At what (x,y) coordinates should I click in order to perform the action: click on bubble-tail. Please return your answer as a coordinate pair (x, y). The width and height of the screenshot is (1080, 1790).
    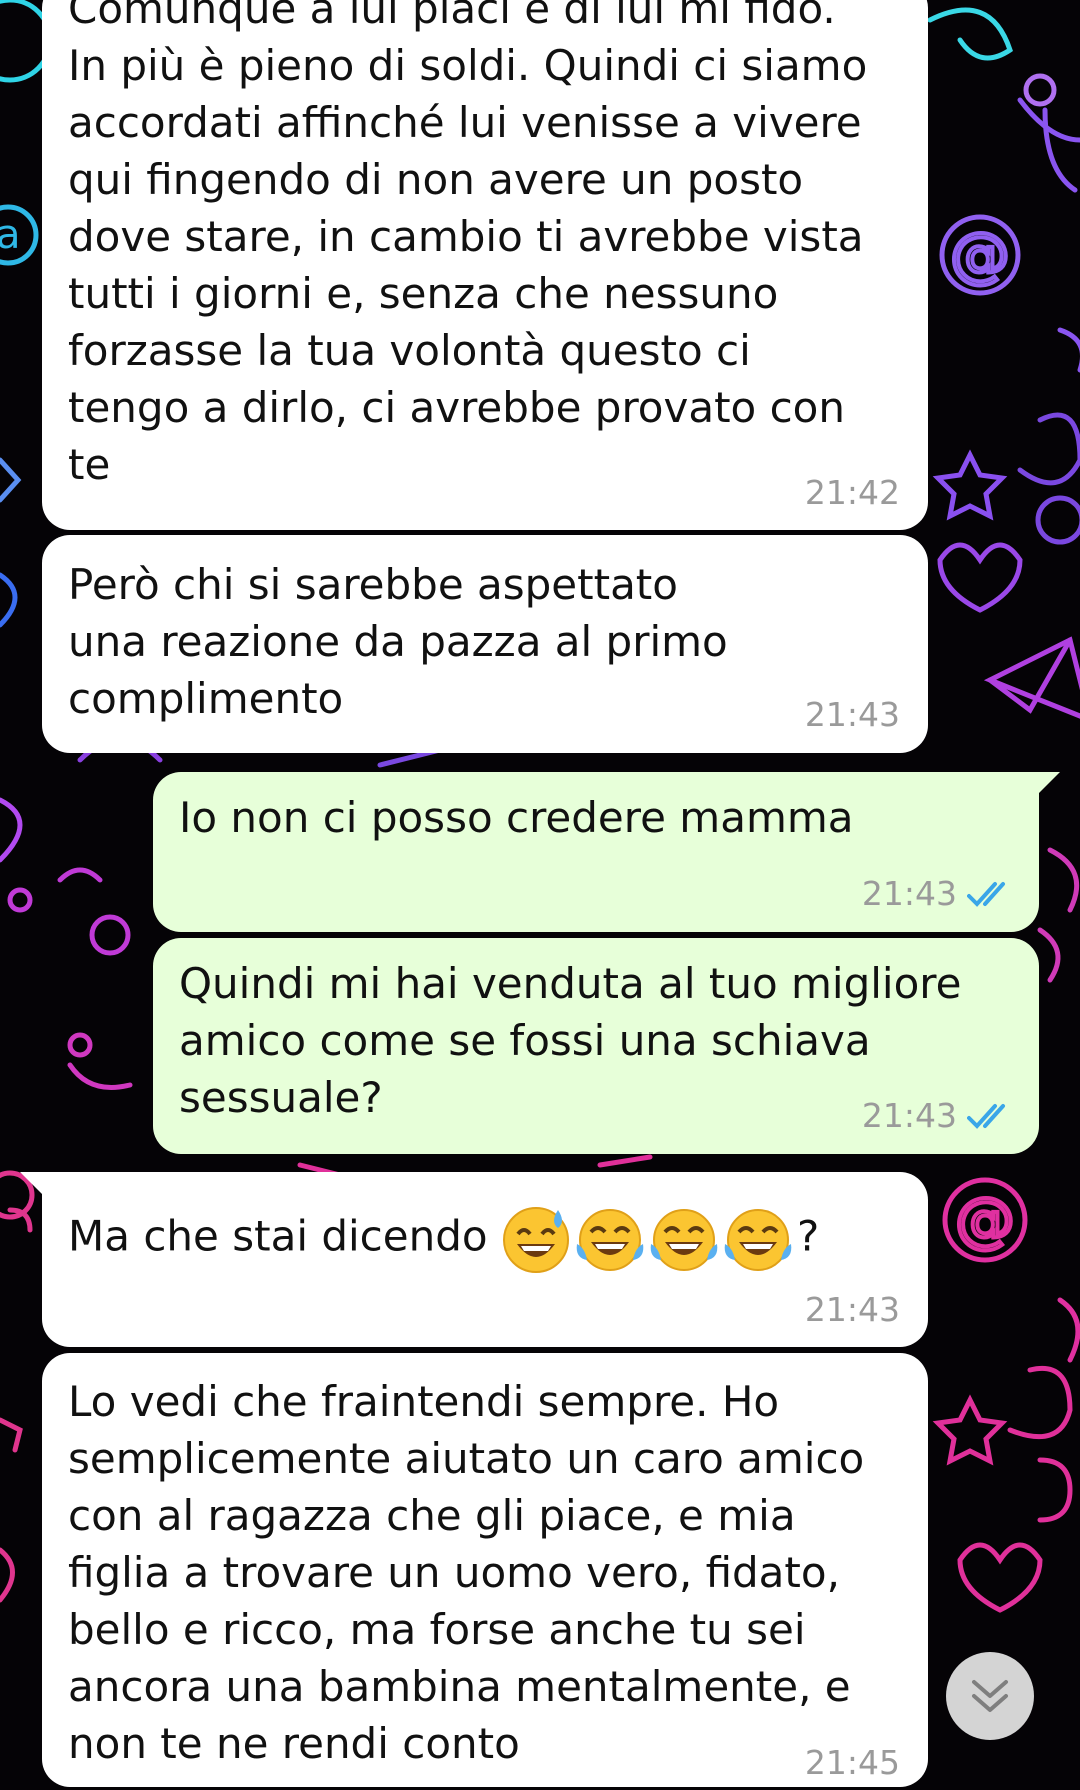
    Looking at the image, I should click on (1045, 787).